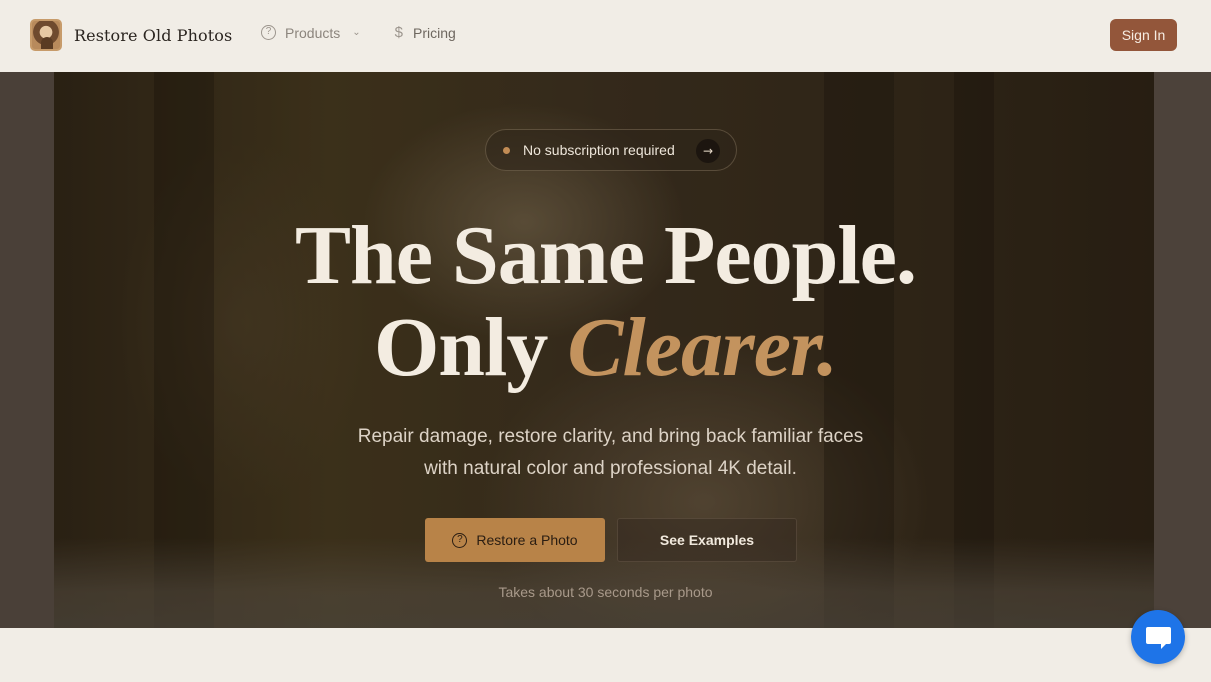 The height and width of the screenshot is (682, 1211). I want to click on no-subscription-badge: No subscription required →, so click(611, 150).